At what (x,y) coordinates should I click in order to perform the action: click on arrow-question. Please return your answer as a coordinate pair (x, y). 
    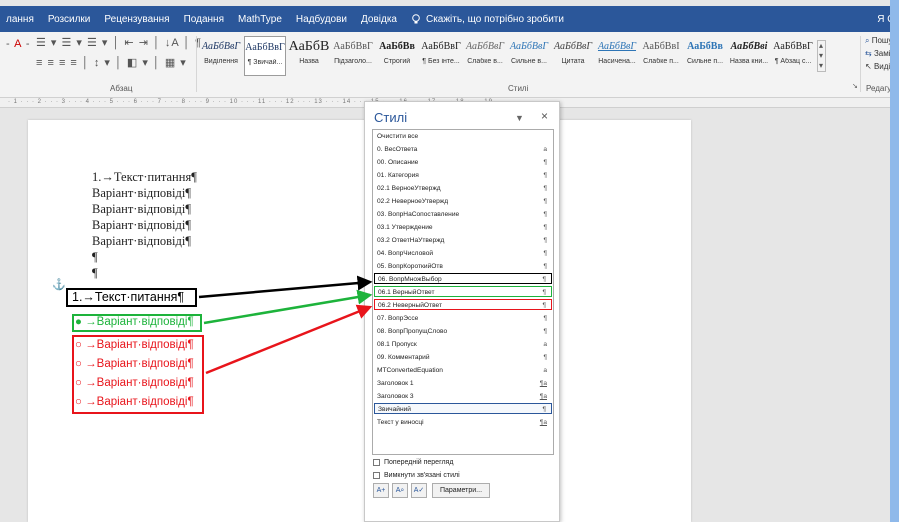
    Looking at the image, I should click on (285, 287).